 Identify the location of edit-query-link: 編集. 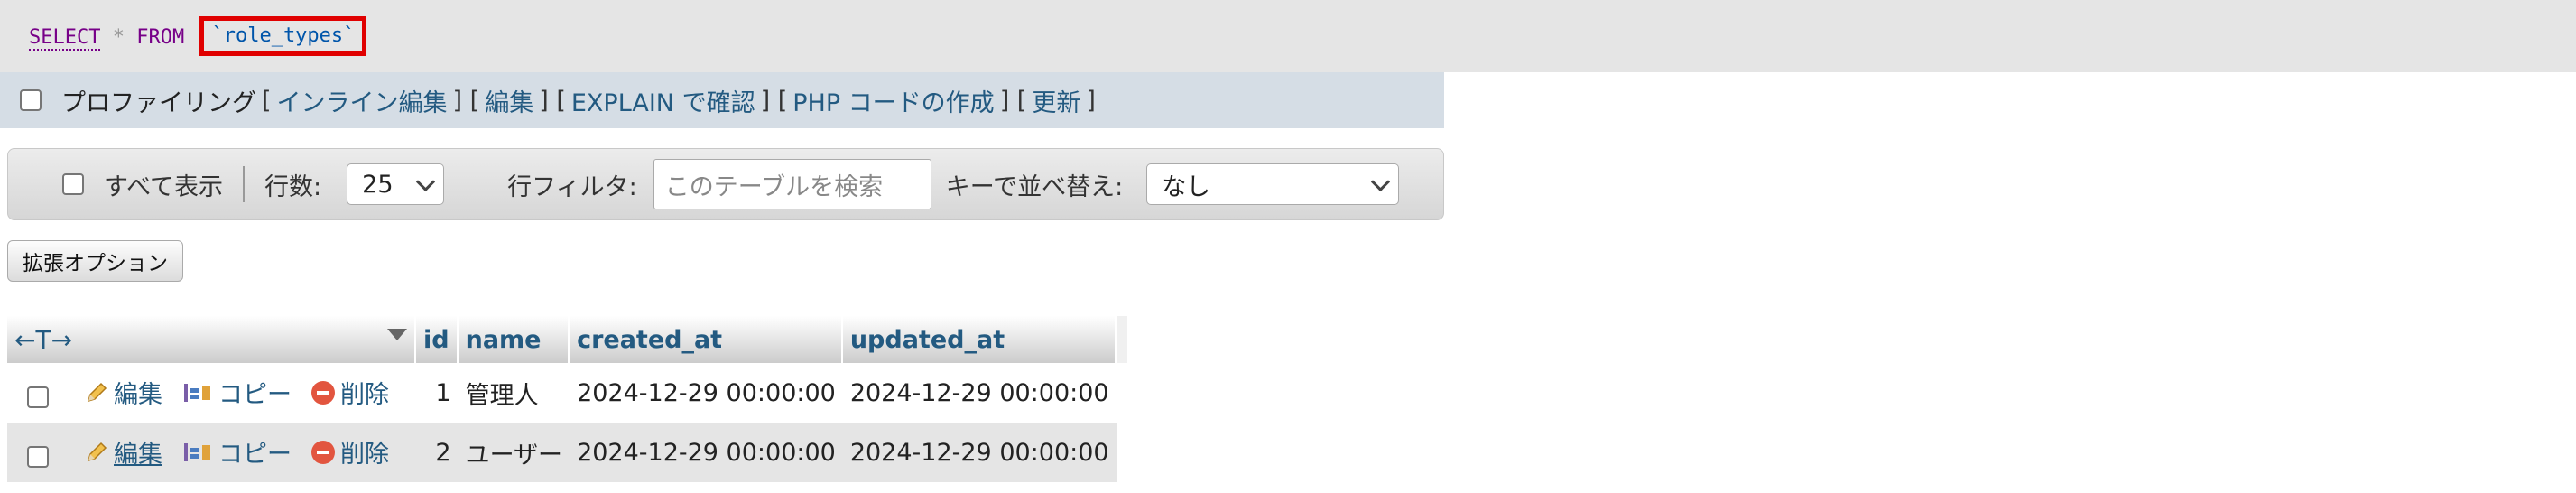
(509, 100).